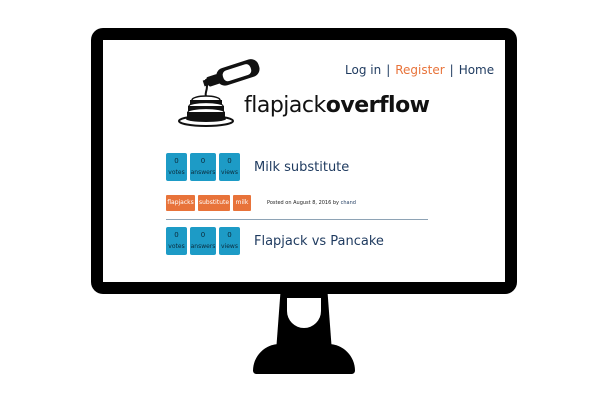 This screenshot has height=400, width=600. Describe the element at coordinates (242, 203) in the screenshot. I see `tag-milk: milk` at that location.